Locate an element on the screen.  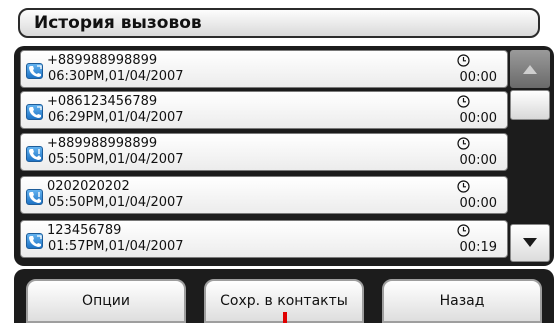
arrow-up-icon is located at coordinates (530, 69).